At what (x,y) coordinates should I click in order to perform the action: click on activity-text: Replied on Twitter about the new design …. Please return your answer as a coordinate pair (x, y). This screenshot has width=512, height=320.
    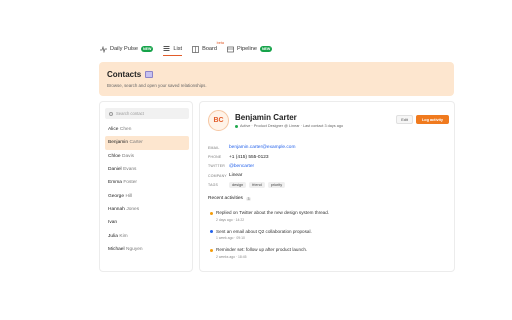
    Looking at the image, I should click on (273, 212).